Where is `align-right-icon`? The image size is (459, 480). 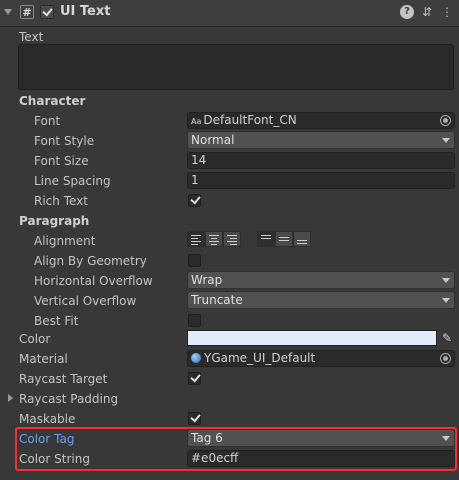
align-right-icon is located at coordinates (232, 241).